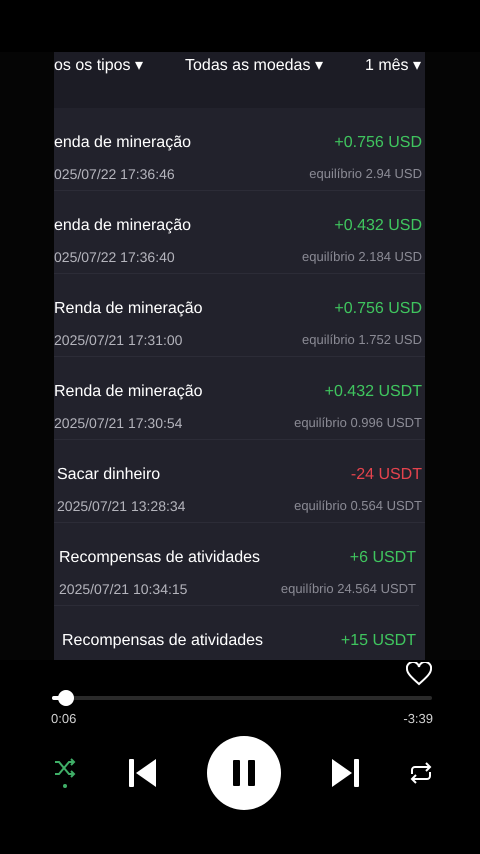  What do you see at coordinates (373, 392) in the screenshot?
I see `transaction-amount: +0.432 USDT` at bounding box center [373, 392].